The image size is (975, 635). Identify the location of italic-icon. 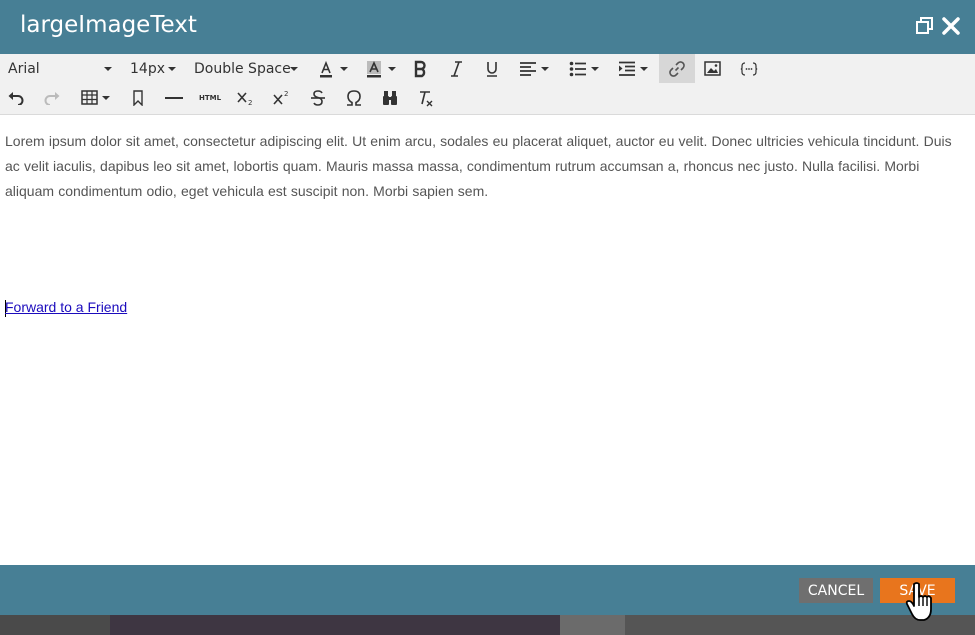
(456, 68).